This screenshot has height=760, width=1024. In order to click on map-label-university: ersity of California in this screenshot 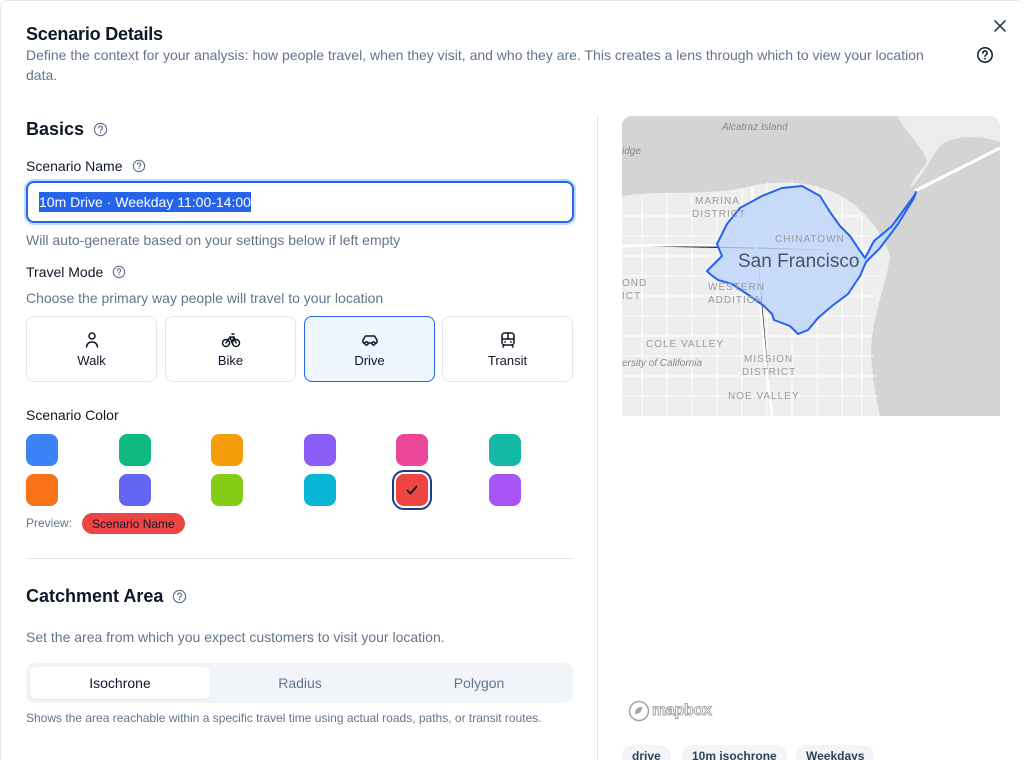, I will do `click(662, 363)`.